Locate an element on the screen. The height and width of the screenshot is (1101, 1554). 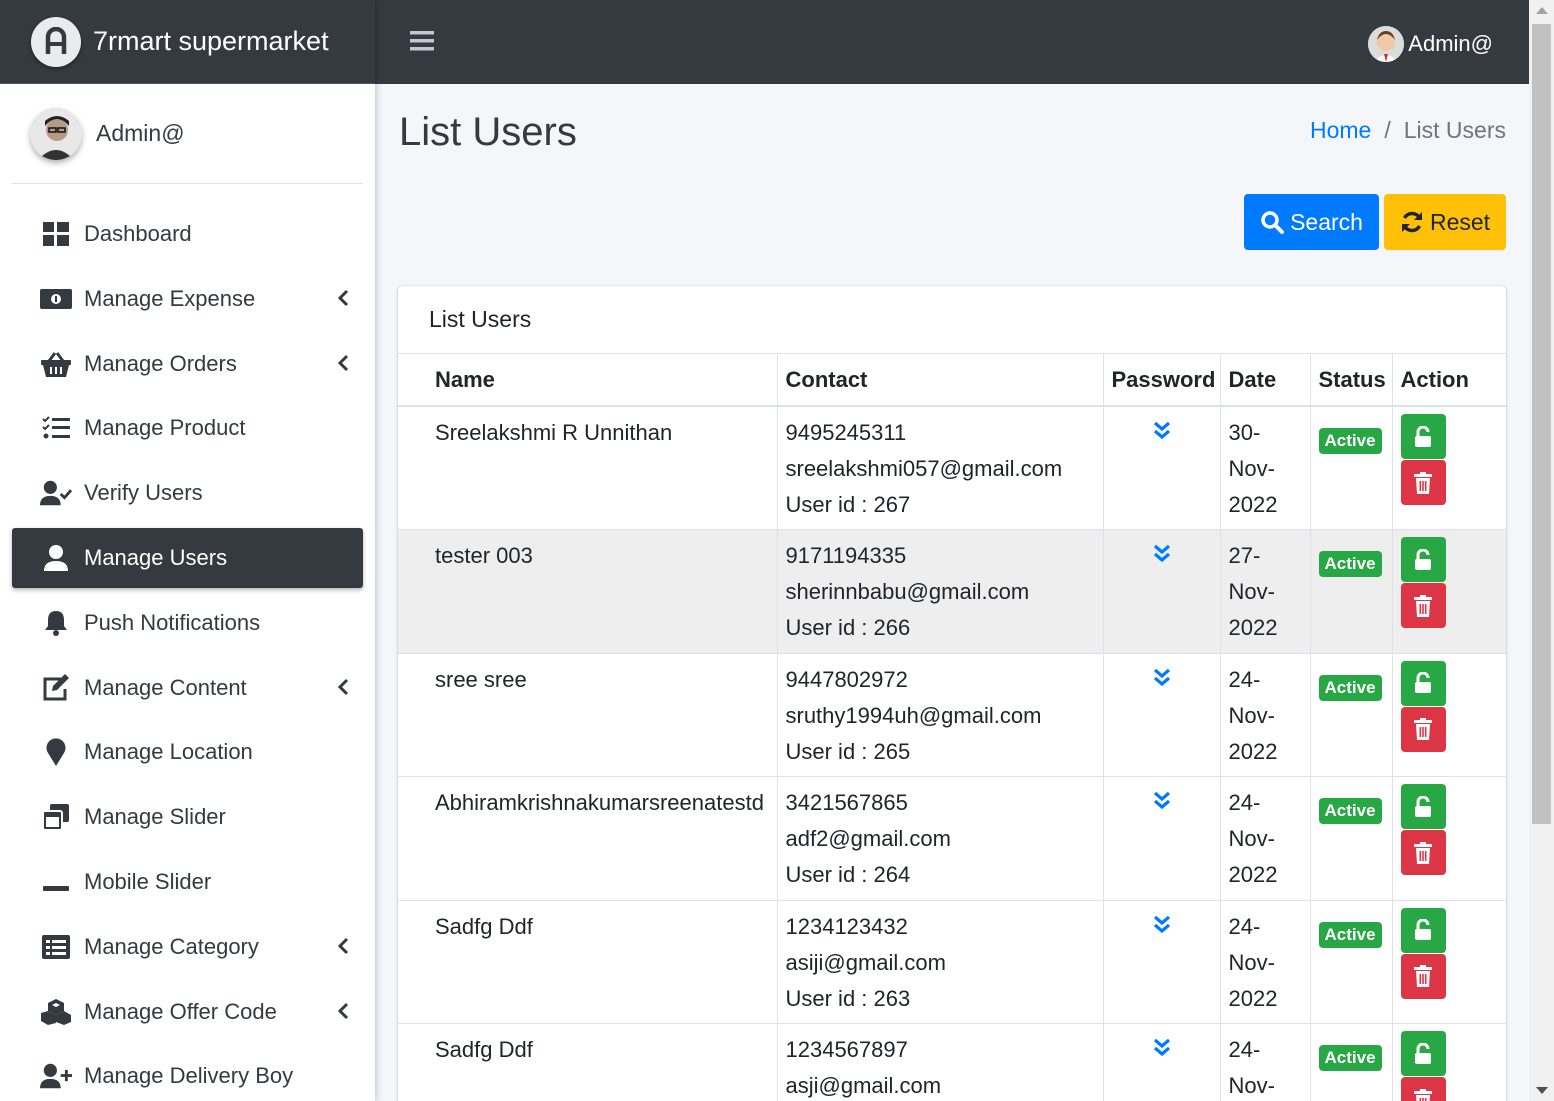
sidebar-item-manage-offer-code: Manage Offer Code is located at coordinates (187, 1012).